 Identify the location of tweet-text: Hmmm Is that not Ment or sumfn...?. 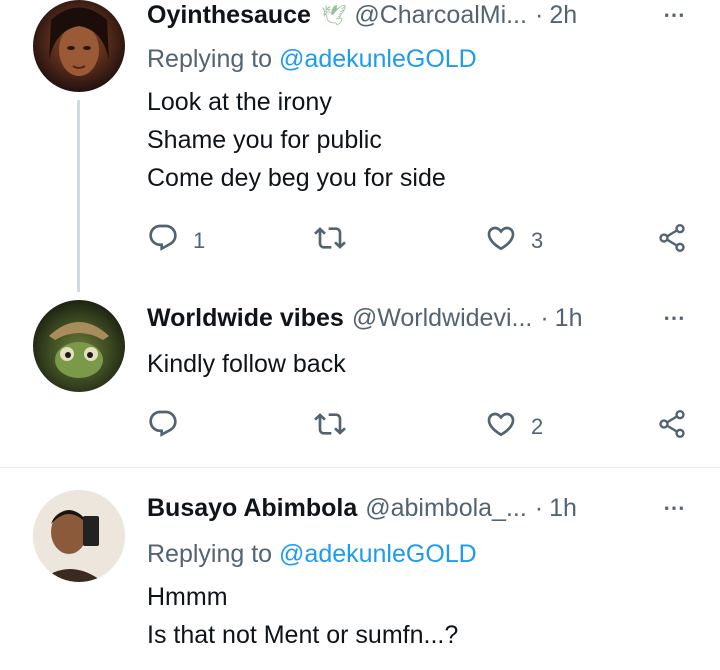
(302, 616).